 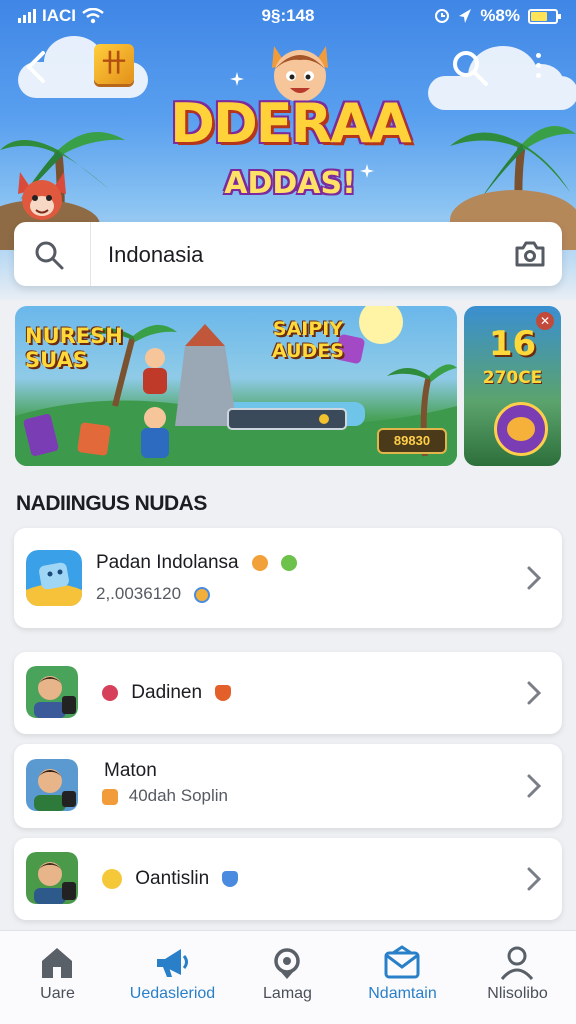 I want to click on banner-progress-bar, so click(x=287, y=419).